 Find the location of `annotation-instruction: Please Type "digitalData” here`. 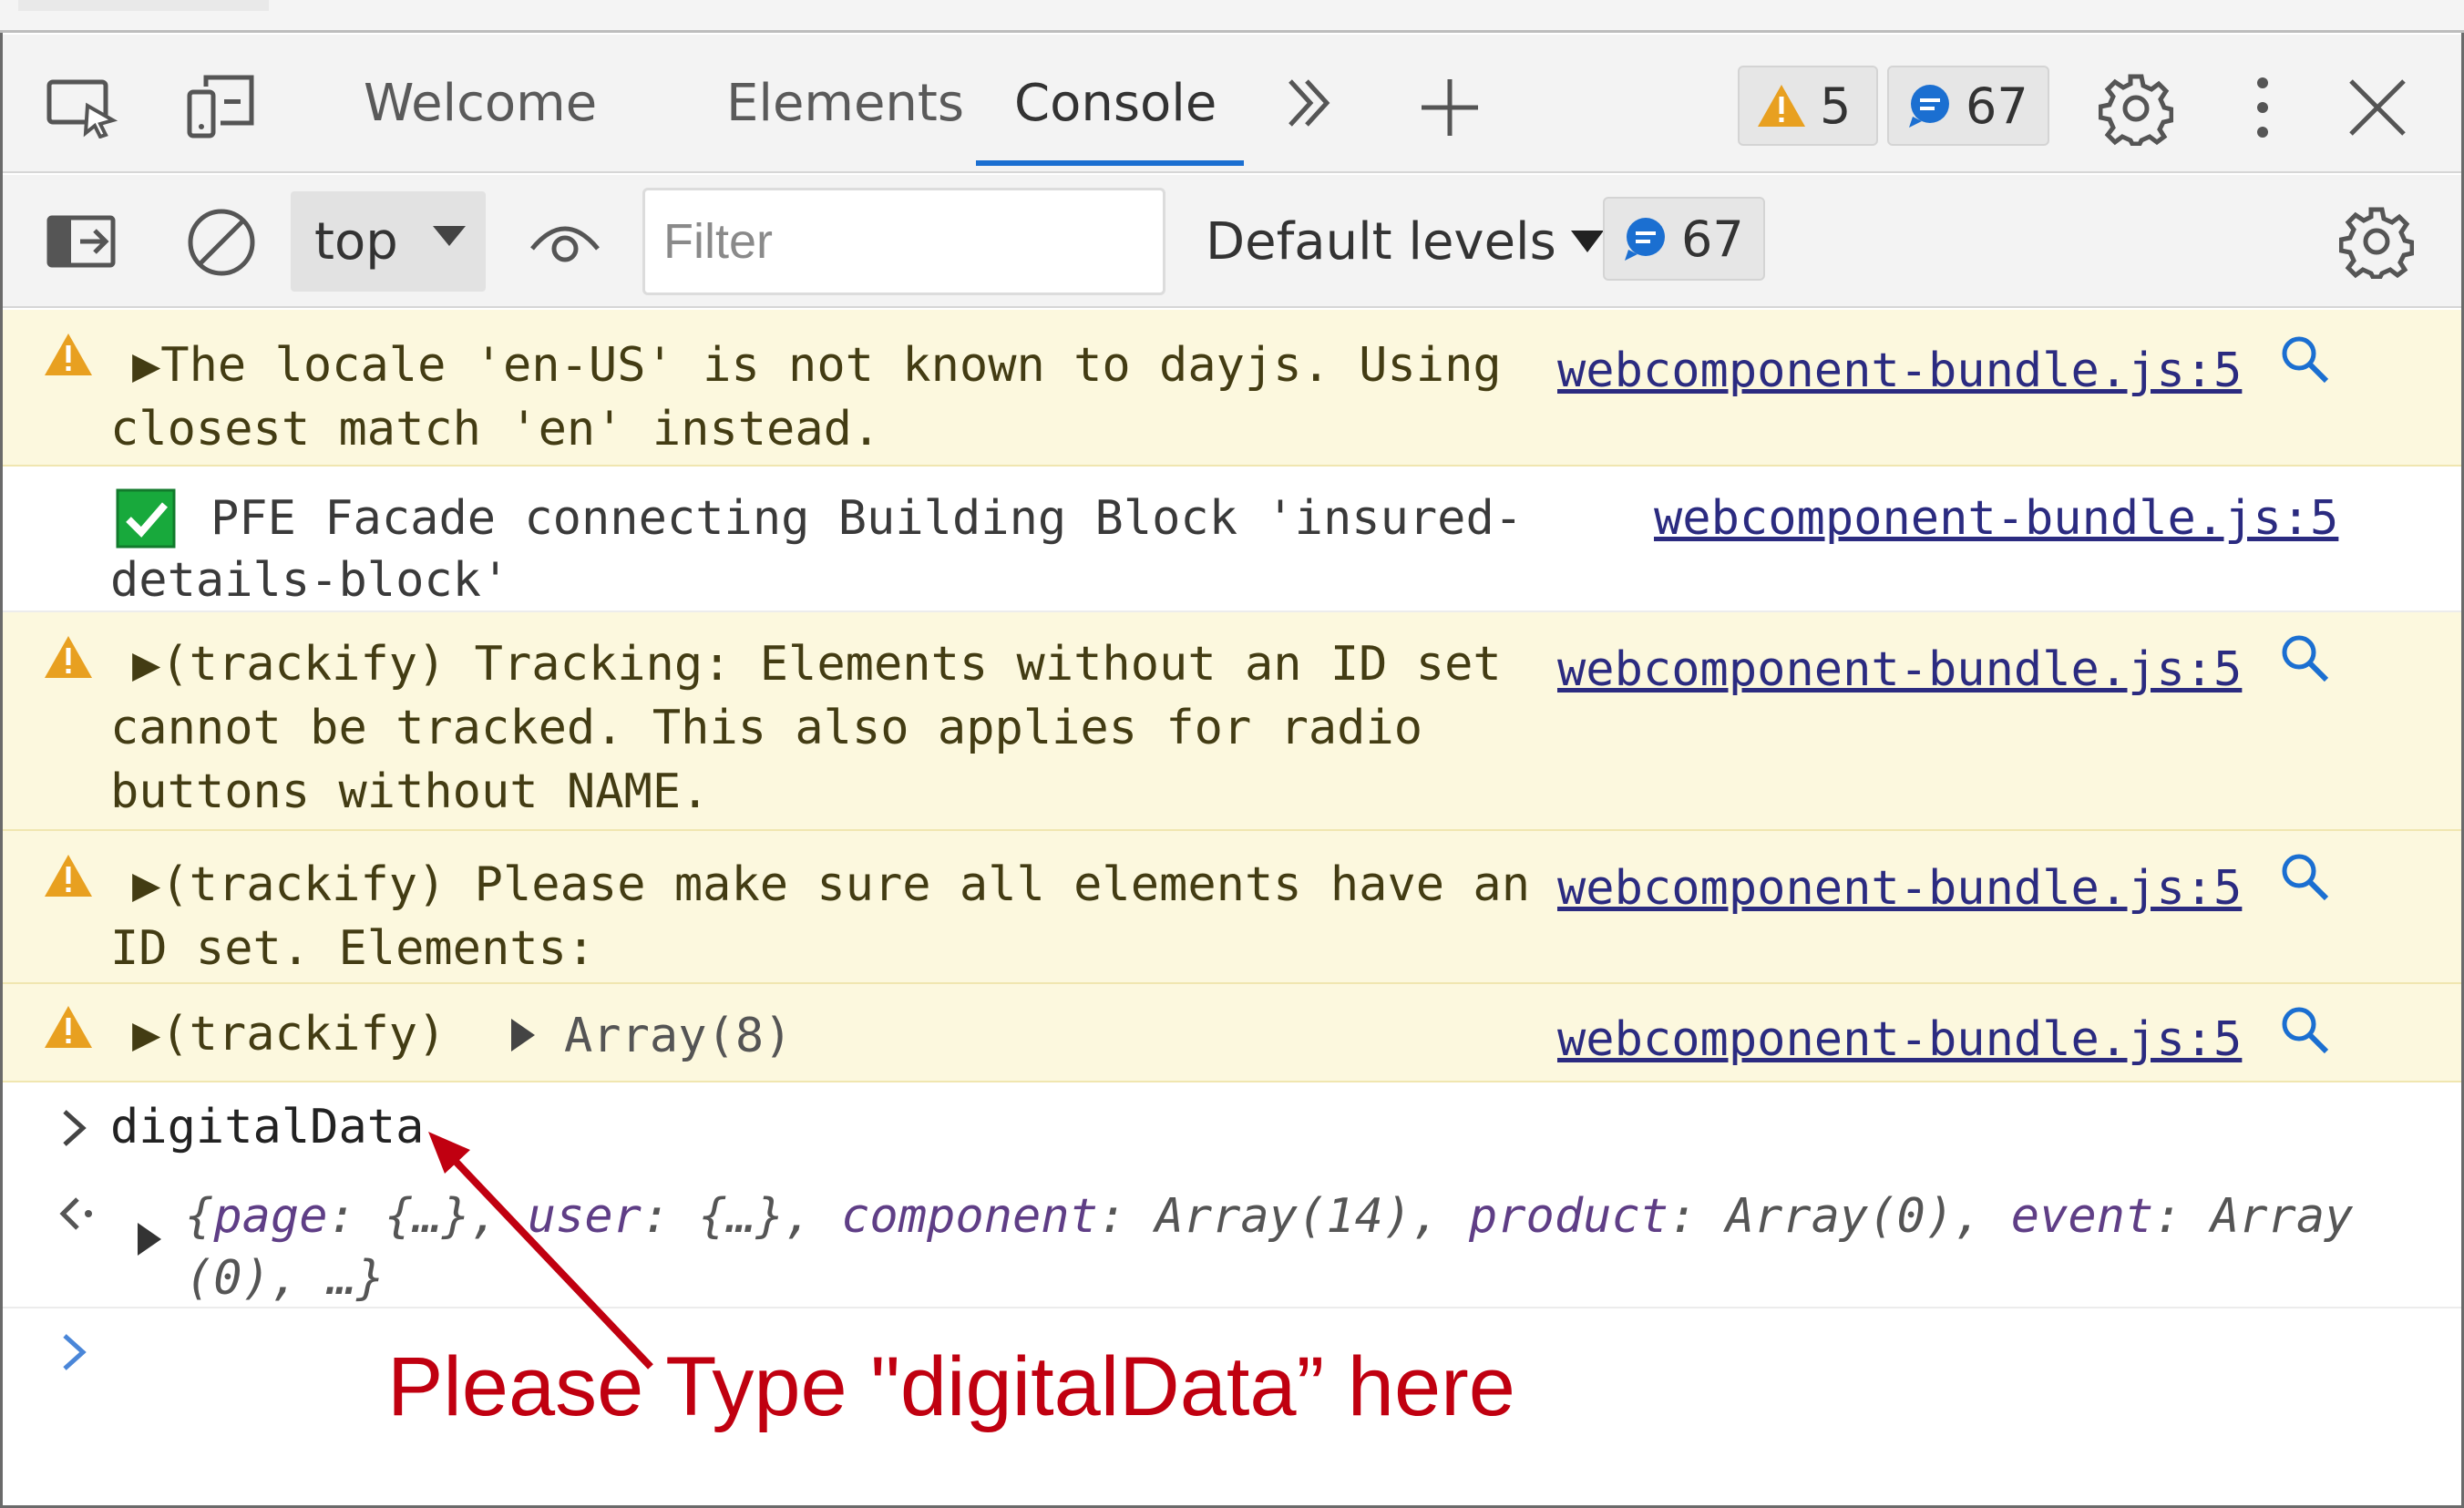

annotation-instruction: Please Type "digitalData” here is located at coordinates (951, 1386).